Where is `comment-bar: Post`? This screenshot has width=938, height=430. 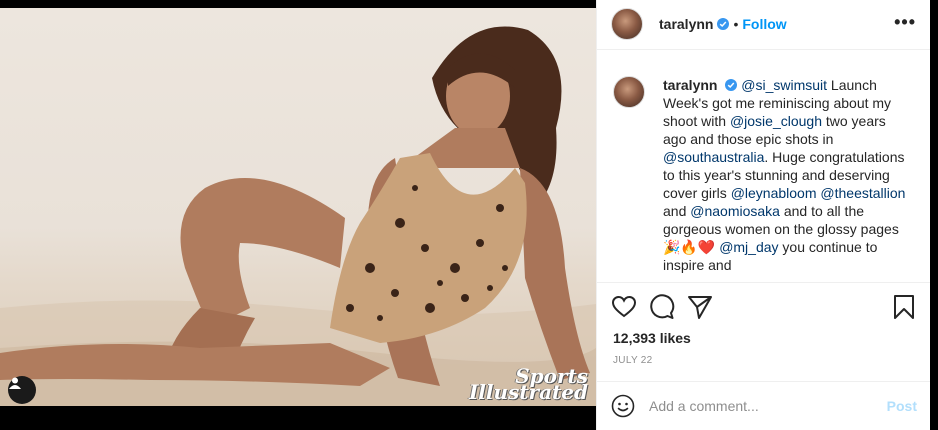
comment-bar: Post is located at coordinates (764, 405).